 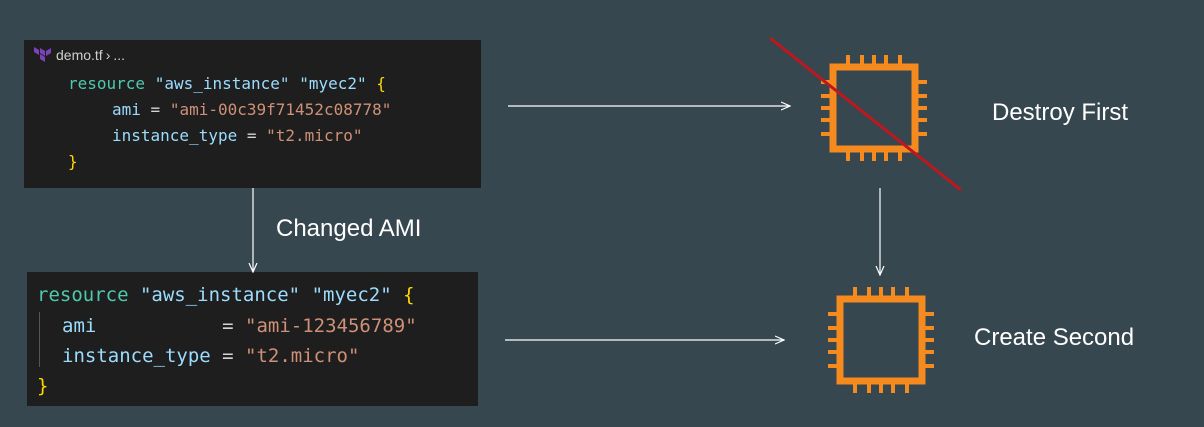 What do you see at coordinates (874, 108) in the screenshot?
I see `ec2-instance-old-icon` at bounding box center [874, 108].